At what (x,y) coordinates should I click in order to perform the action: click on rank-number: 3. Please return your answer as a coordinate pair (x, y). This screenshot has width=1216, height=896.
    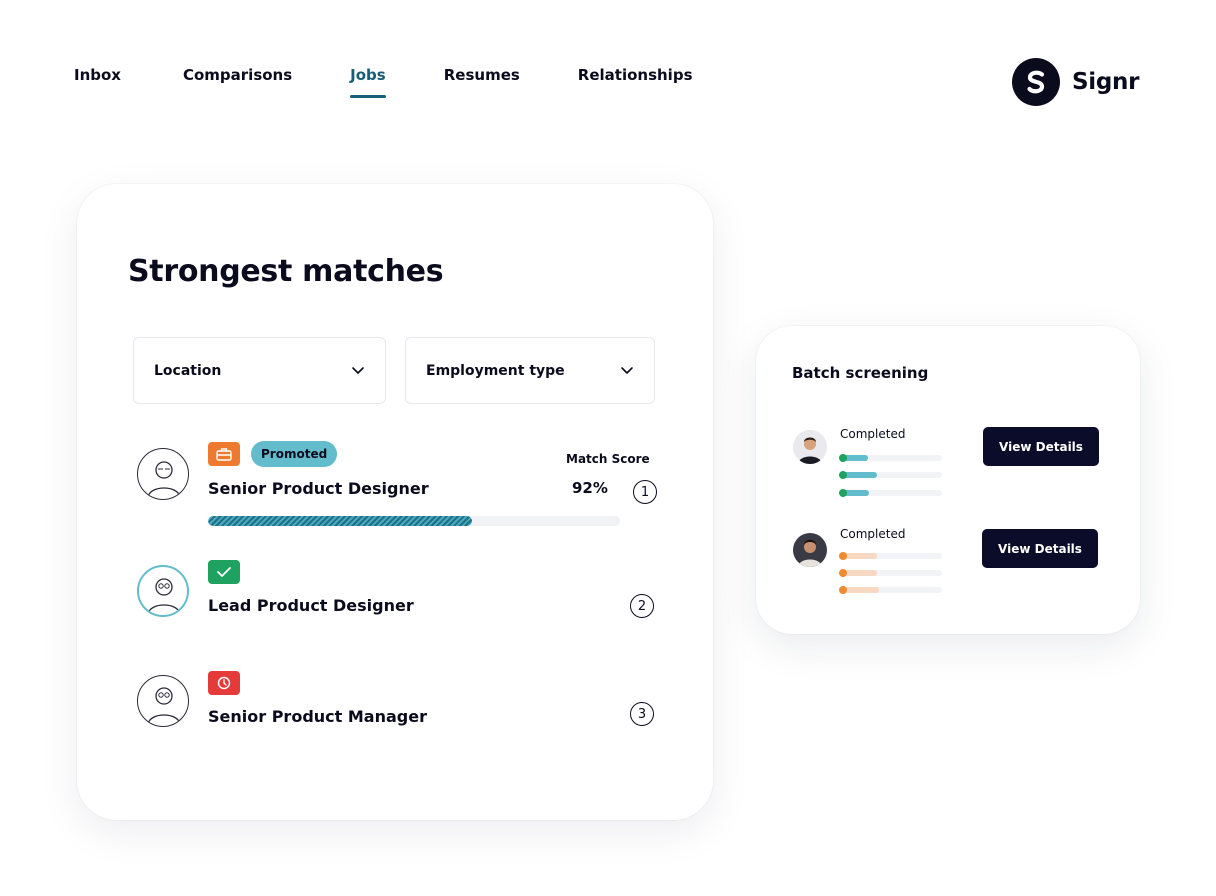
    Looking at the image, I should click on (642, 714).